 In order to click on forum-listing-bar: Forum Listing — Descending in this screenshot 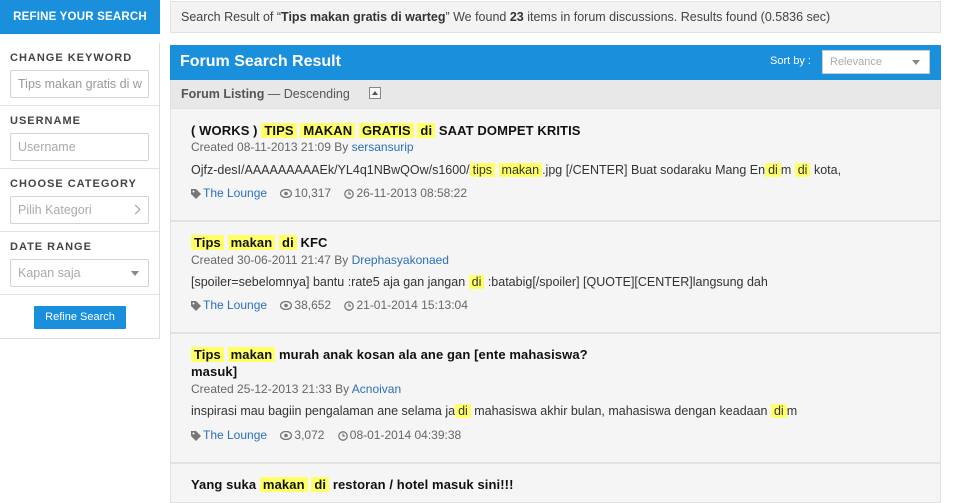, I will do `click(555, 94)`.